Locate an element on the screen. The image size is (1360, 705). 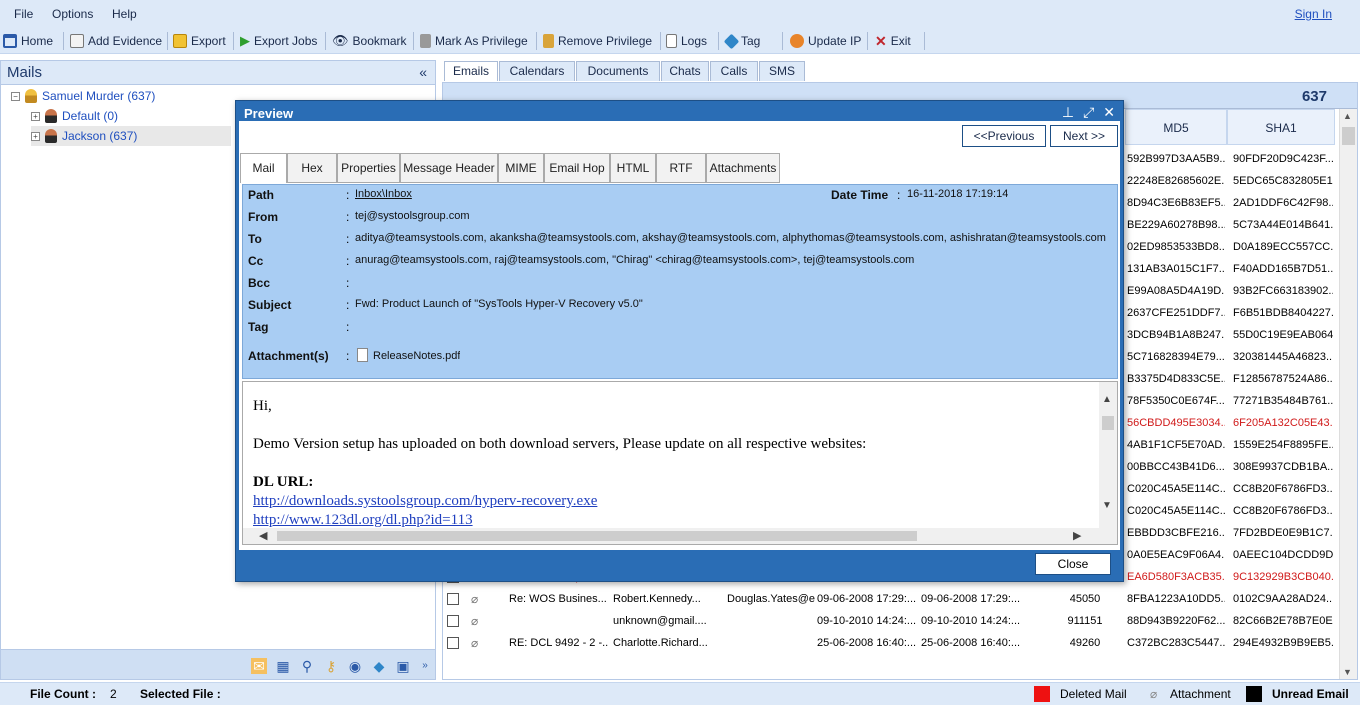
tag-button: Tag is located at coordinates (741, 41).